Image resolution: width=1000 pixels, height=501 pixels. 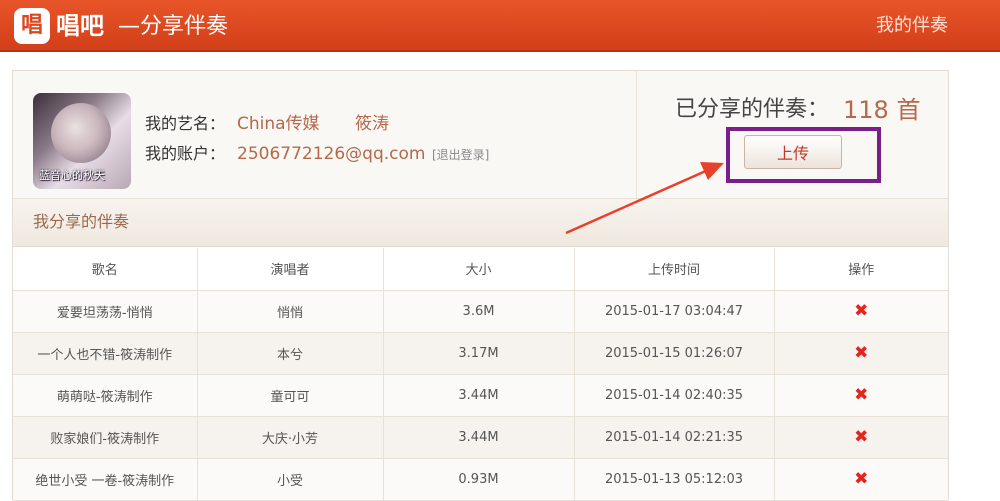 What do you see at coordinates (331, 154) in the screenshot?
I see `account-value: 2506772126@qq.com` at bounding box center [331, 154].